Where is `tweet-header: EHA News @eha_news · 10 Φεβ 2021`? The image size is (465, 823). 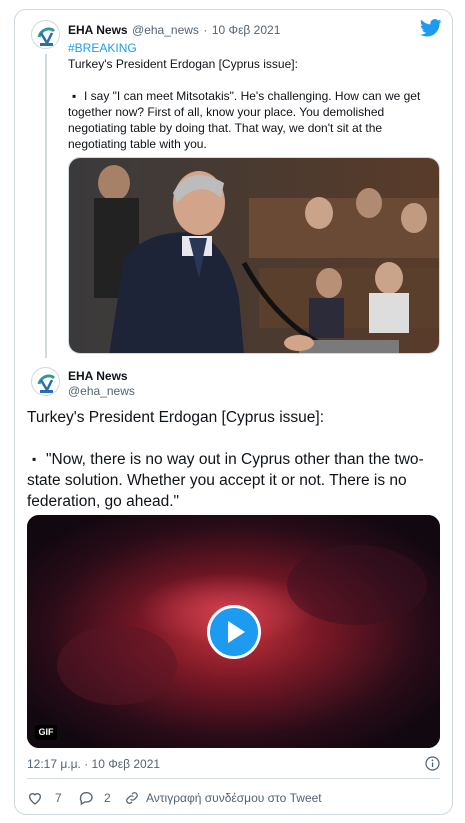 tweet-header: EHA News @eha_news · 10 Φεβ 2021 is located at coordinates (174, 30).